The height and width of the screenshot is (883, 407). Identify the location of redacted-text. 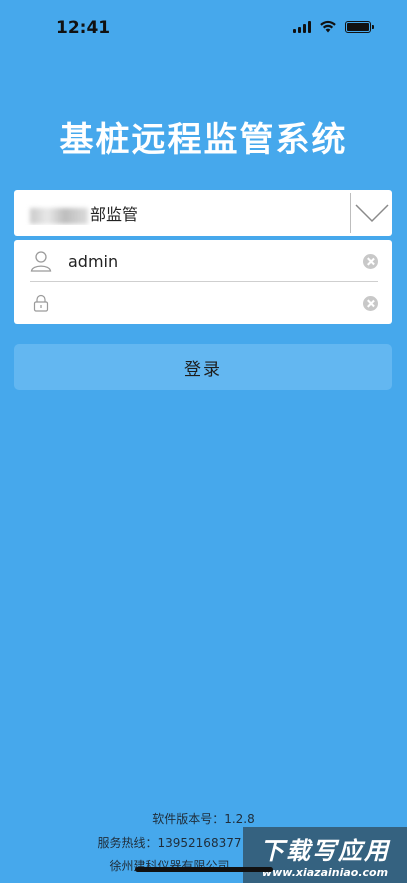
(59, 215).